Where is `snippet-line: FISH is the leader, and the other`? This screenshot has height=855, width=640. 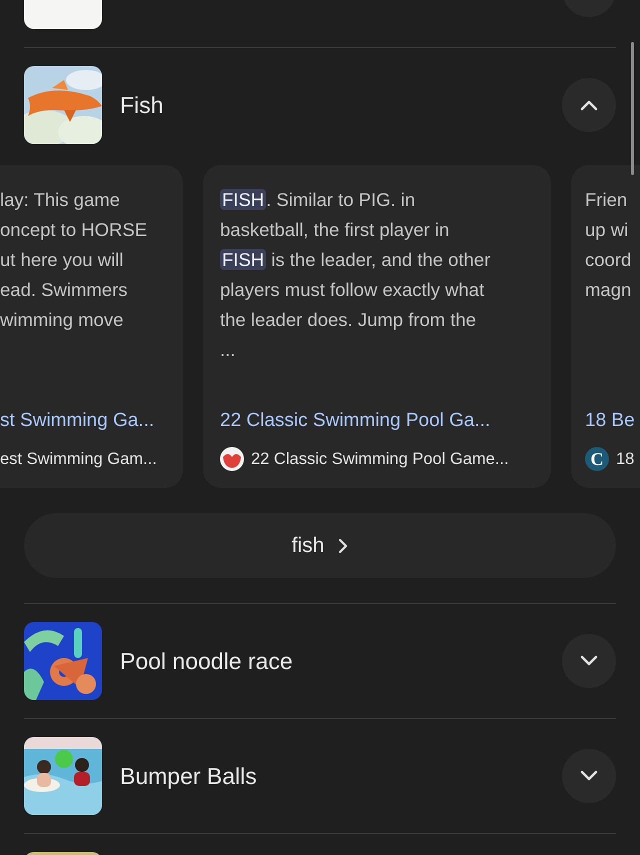 snippet-line: FISH is the leader, and the other is located at coordinates (356, 260).